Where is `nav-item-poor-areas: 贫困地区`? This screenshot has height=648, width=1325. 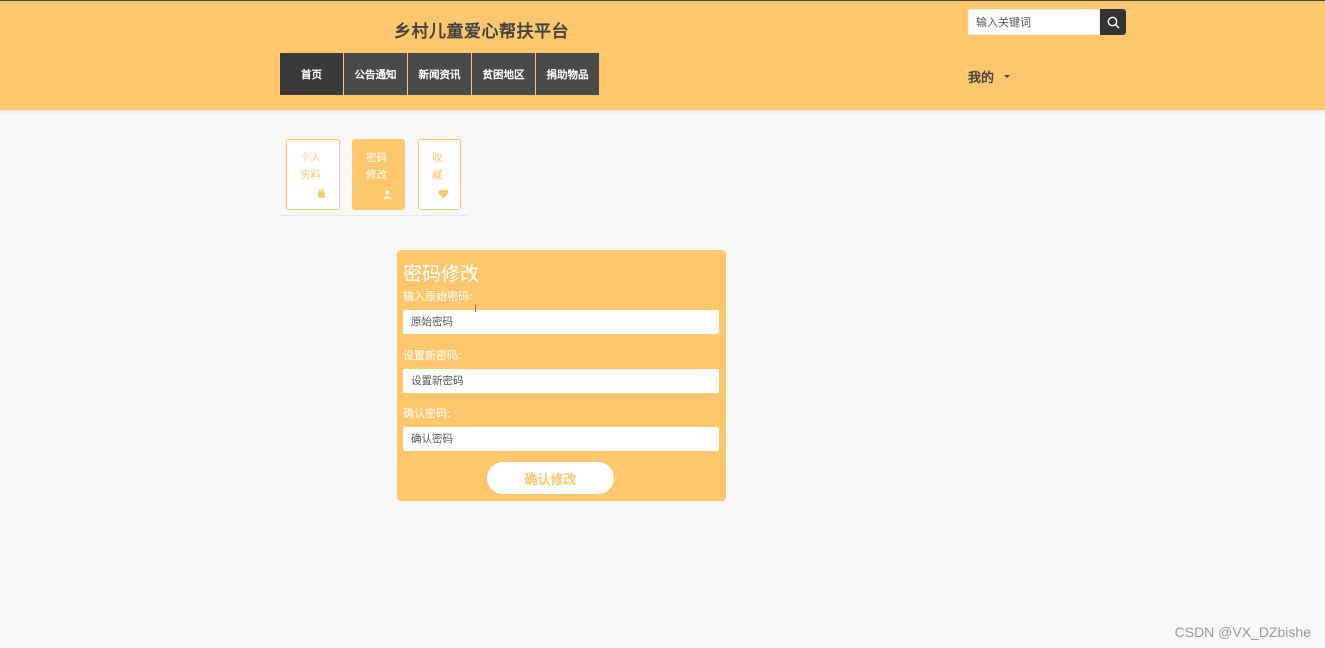
nav-item-poor-areas: 贫困地区 is located at coordinates (503, 74).